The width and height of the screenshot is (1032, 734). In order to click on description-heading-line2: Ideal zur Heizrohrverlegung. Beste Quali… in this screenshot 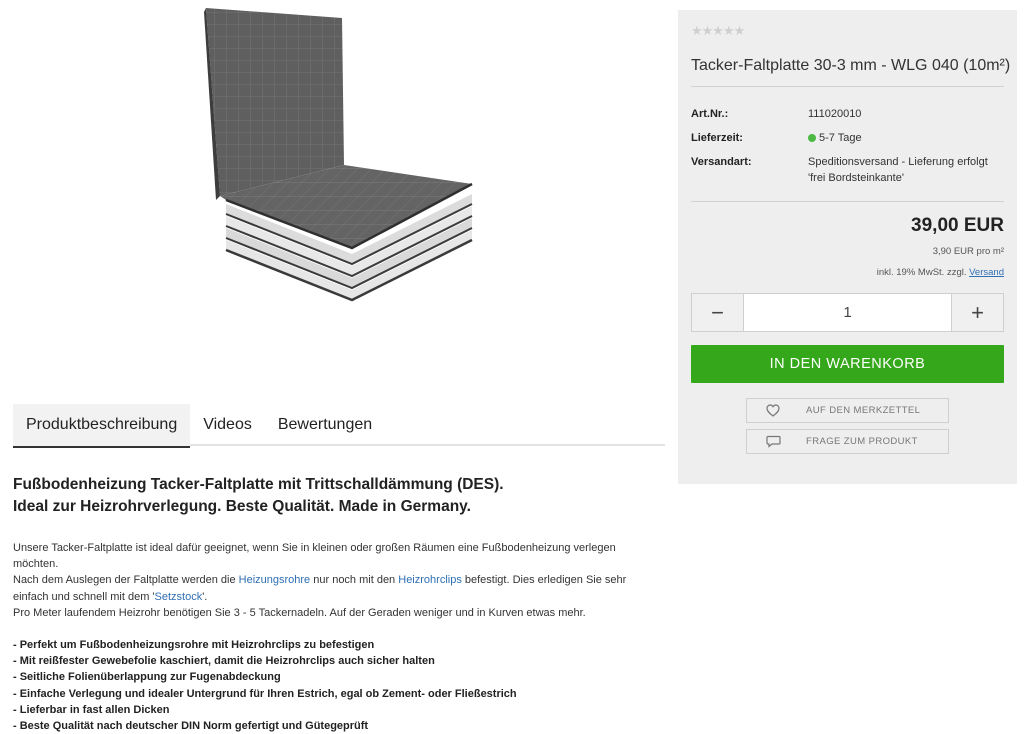, I will do `click(242, 506)`.